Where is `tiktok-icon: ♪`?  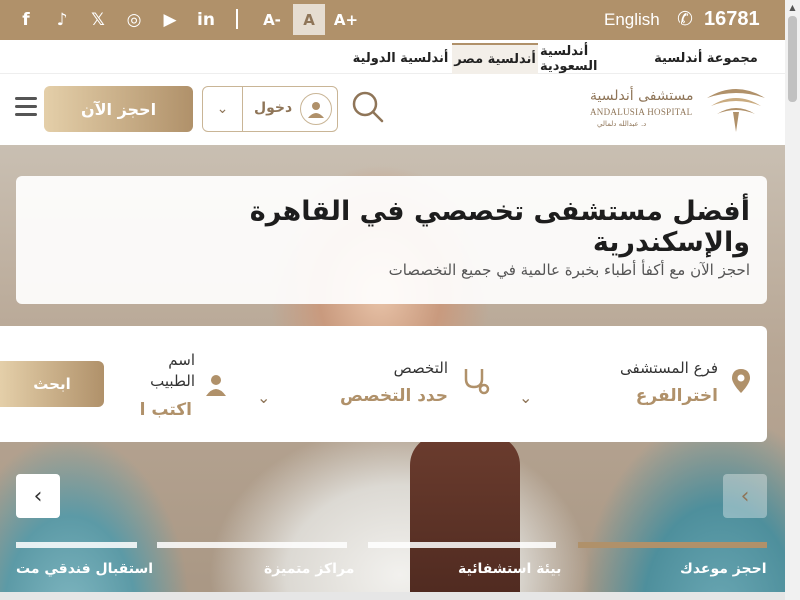
tiktok-icon: ♪ is located at coordinates (62, 20).